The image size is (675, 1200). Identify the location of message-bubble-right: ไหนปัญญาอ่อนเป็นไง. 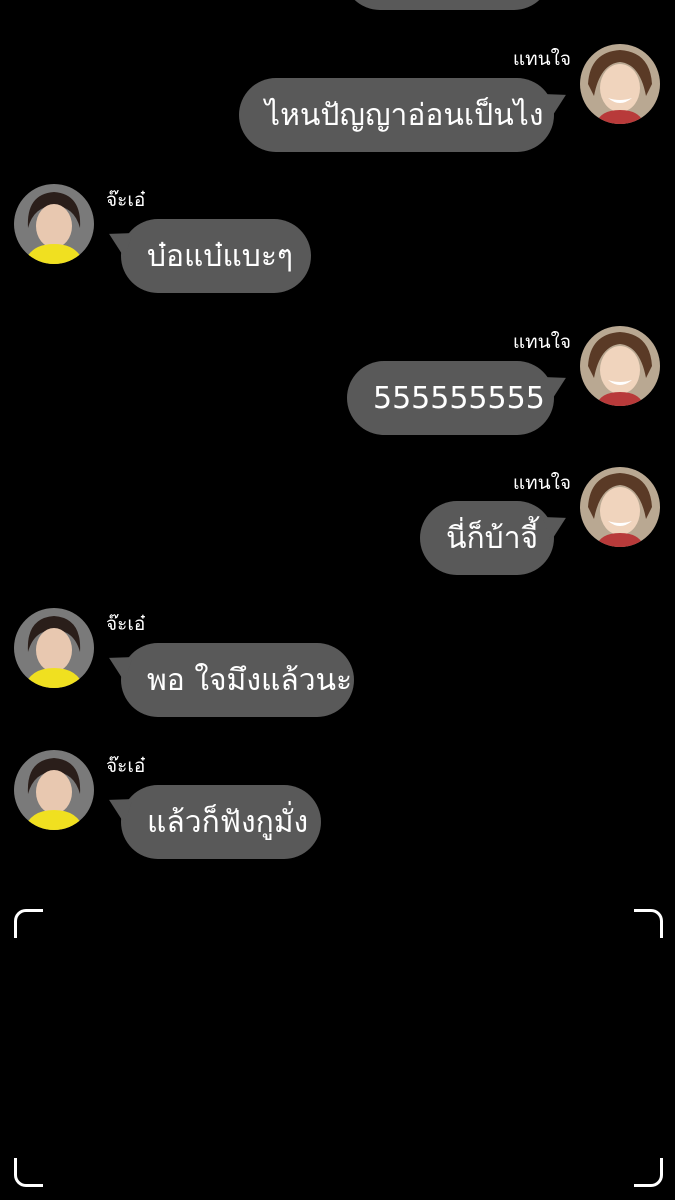
(396, 115).